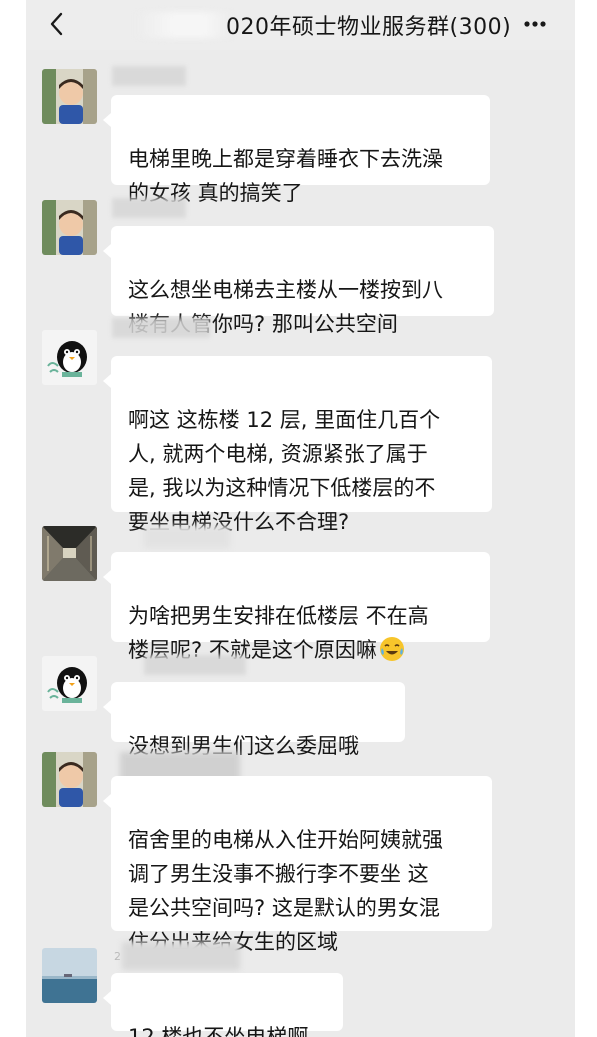 The height and width of the screenshot is (1037, 597). What do you see at coordinates (117, 956) in the screenshot?
I see `sender-mark: 2` at bounding box center [117, 956].